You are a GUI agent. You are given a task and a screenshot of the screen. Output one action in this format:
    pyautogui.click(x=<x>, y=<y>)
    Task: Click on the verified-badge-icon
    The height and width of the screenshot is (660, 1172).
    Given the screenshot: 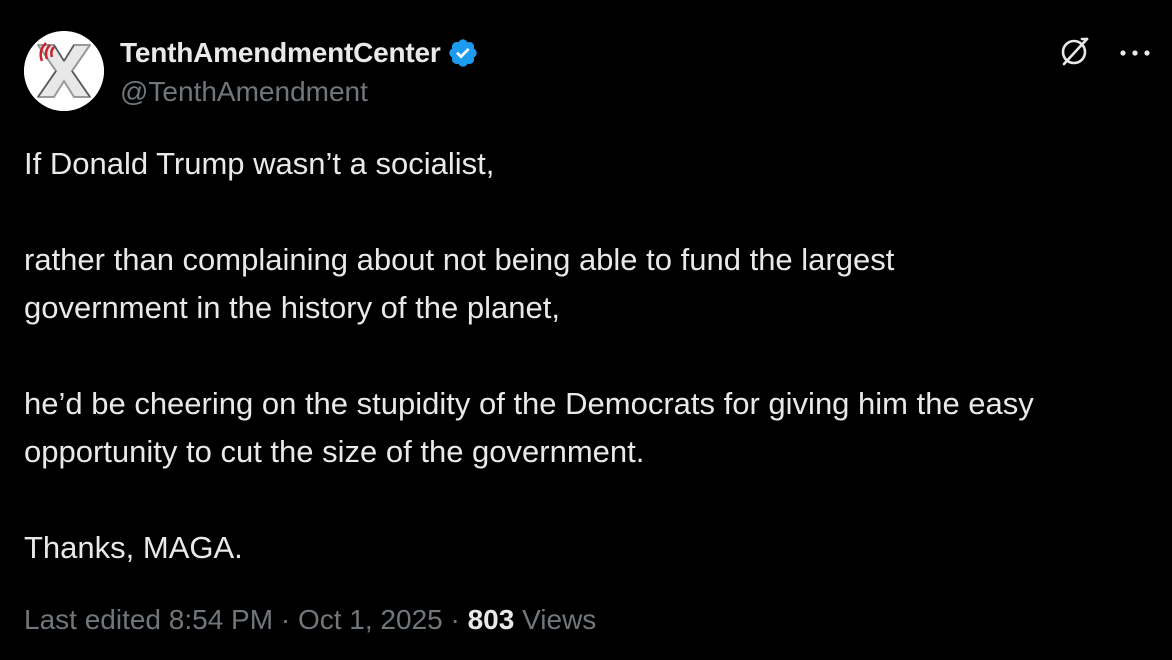 What is the action you would take?
    pyautogui.click(x=463, y=53)
    